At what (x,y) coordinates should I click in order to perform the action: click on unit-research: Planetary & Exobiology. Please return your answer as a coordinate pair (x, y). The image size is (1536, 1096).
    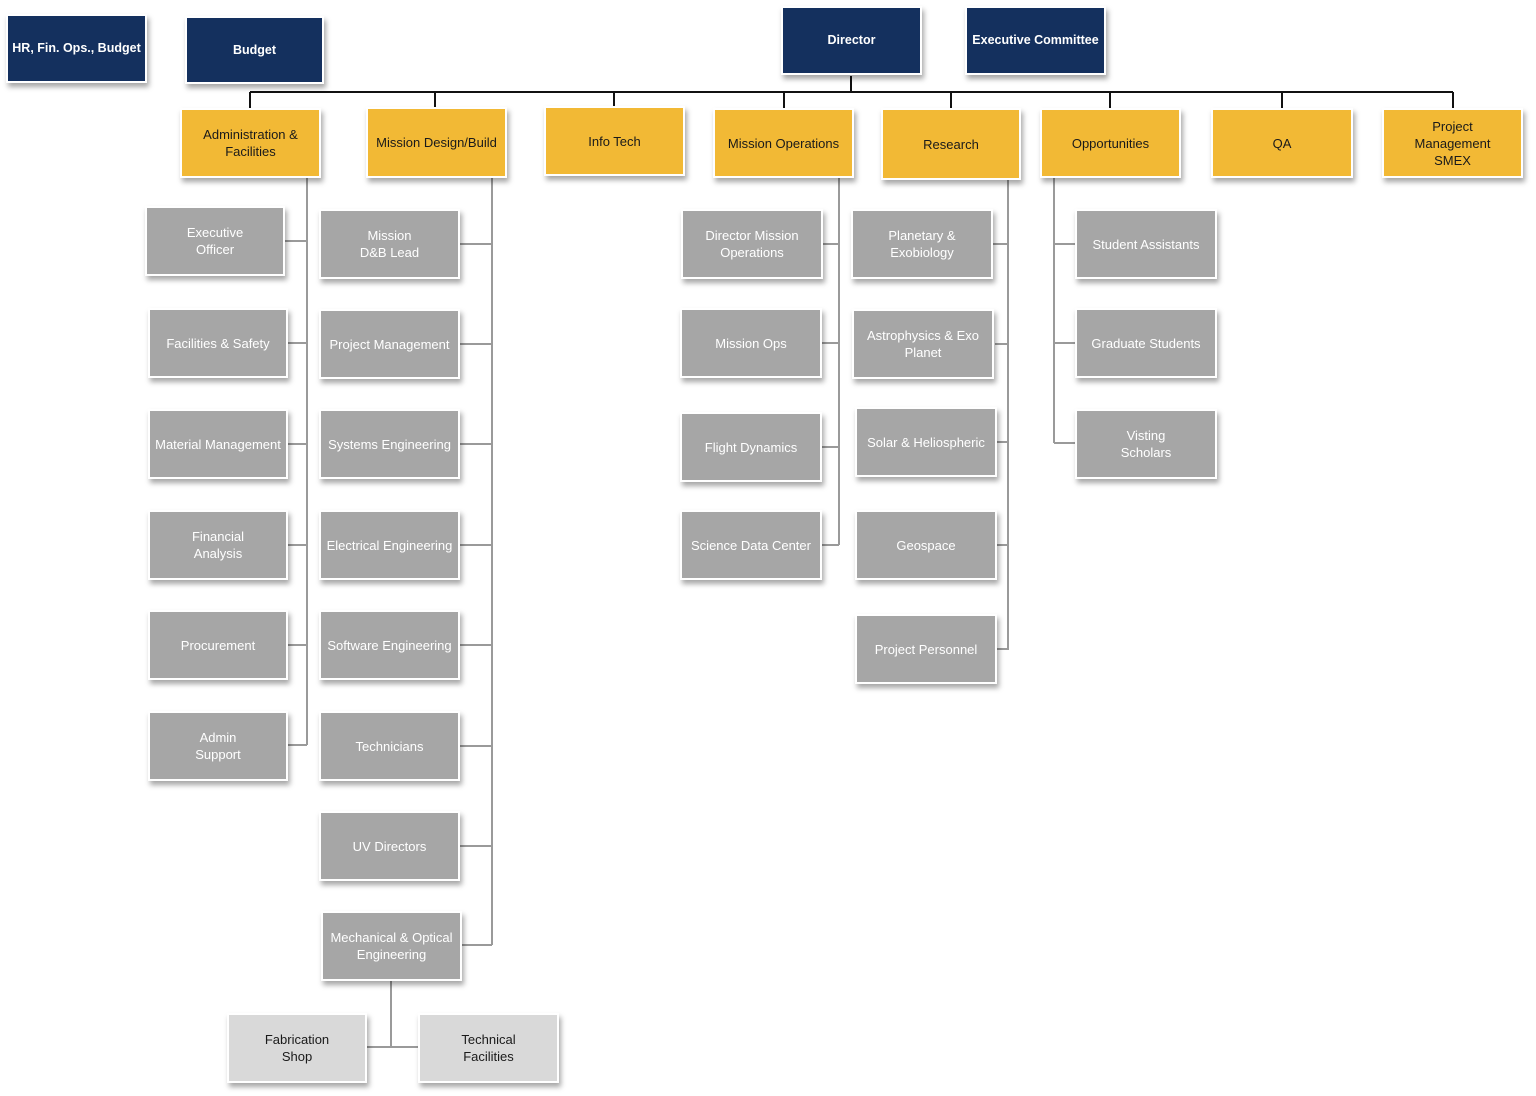
    Looking at the image, I should click on (922, 244).